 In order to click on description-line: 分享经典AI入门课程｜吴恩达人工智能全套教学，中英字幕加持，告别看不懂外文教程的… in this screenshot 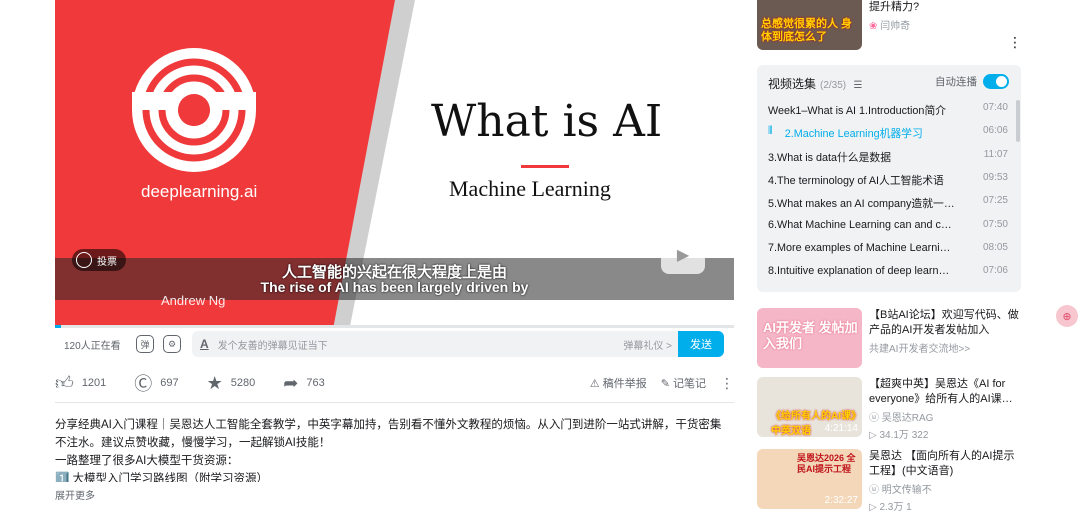, I will do `click(388, 434)`.